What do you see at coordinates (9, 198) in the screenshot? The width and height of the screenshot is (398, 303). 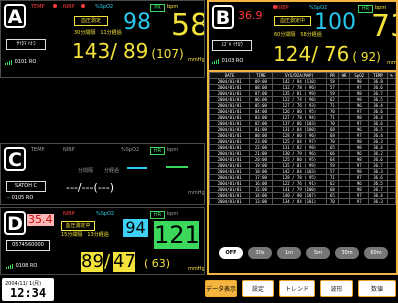 I see `signal-off-icon: ─` at bounding box center [9, 198].